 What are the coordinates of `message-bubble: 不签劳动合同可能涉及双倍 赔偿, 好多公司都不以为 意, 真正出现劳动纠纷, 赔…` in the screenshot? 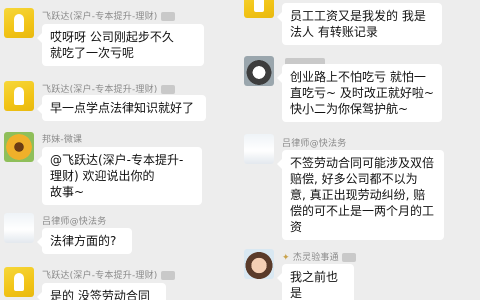 It's located at (360, 195).